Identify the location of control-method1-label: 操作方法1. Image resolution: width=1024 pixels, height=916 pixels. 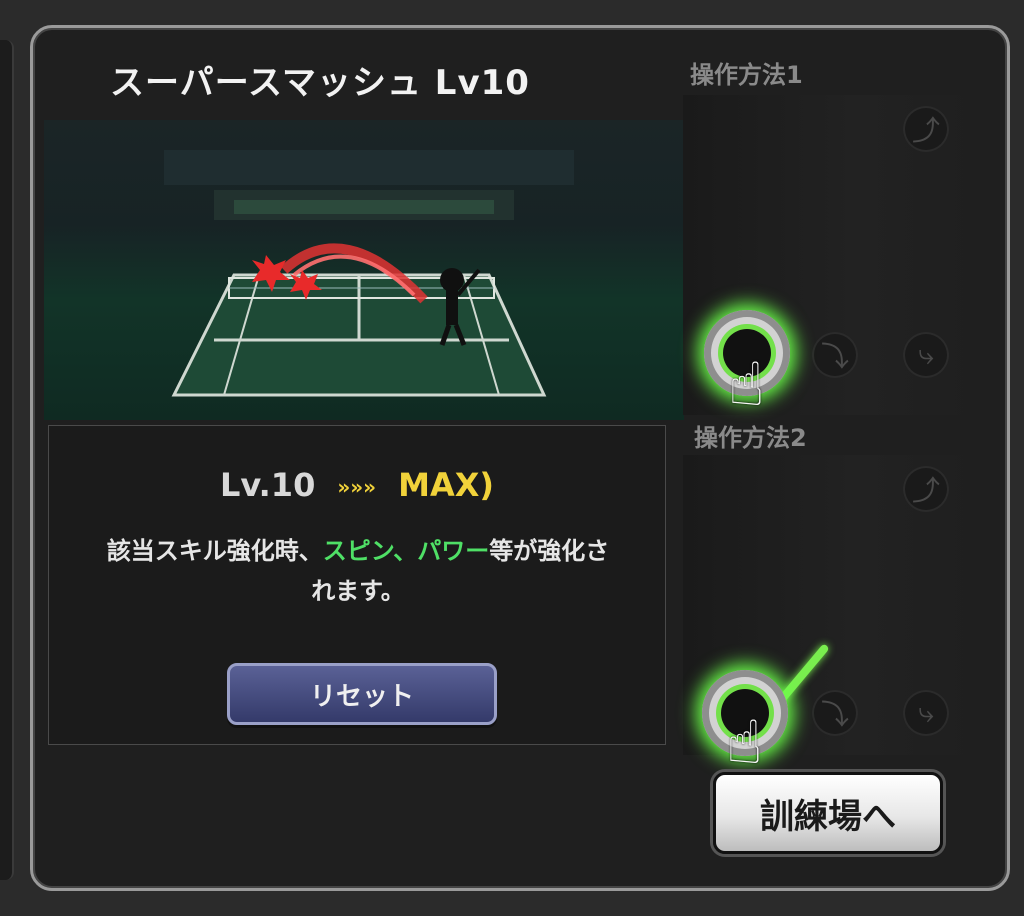
(746, 75).